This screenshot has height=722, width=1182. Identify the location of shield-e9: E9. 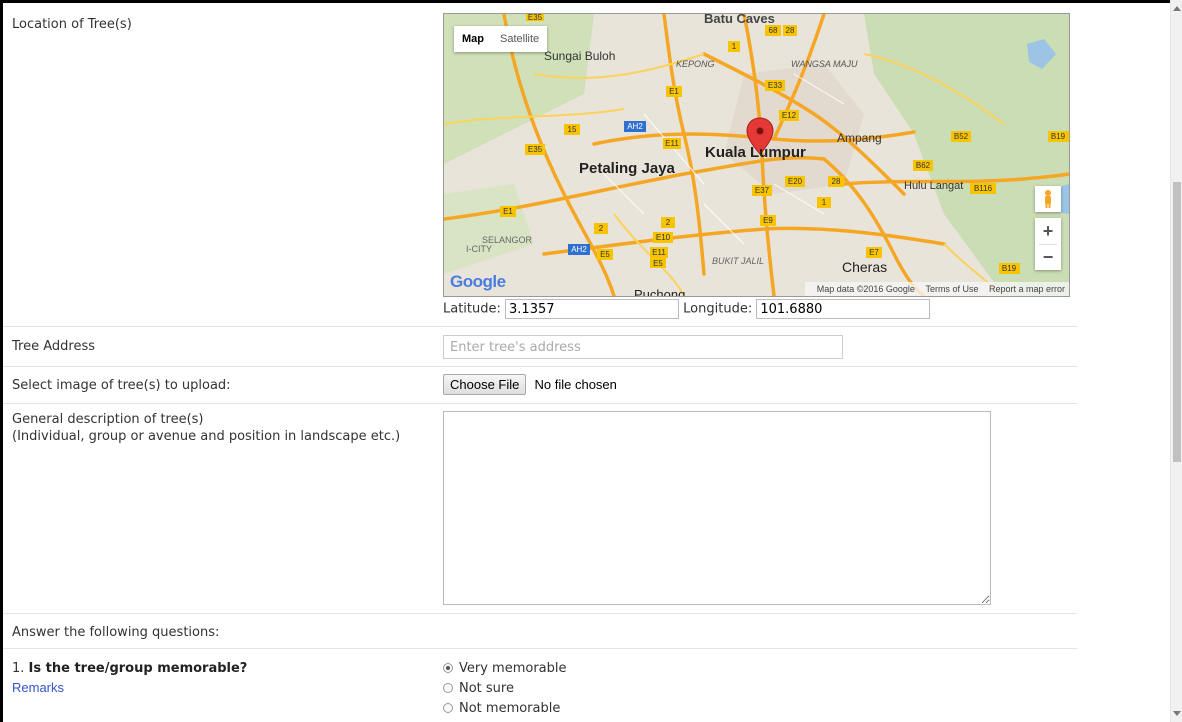
(768, 220).